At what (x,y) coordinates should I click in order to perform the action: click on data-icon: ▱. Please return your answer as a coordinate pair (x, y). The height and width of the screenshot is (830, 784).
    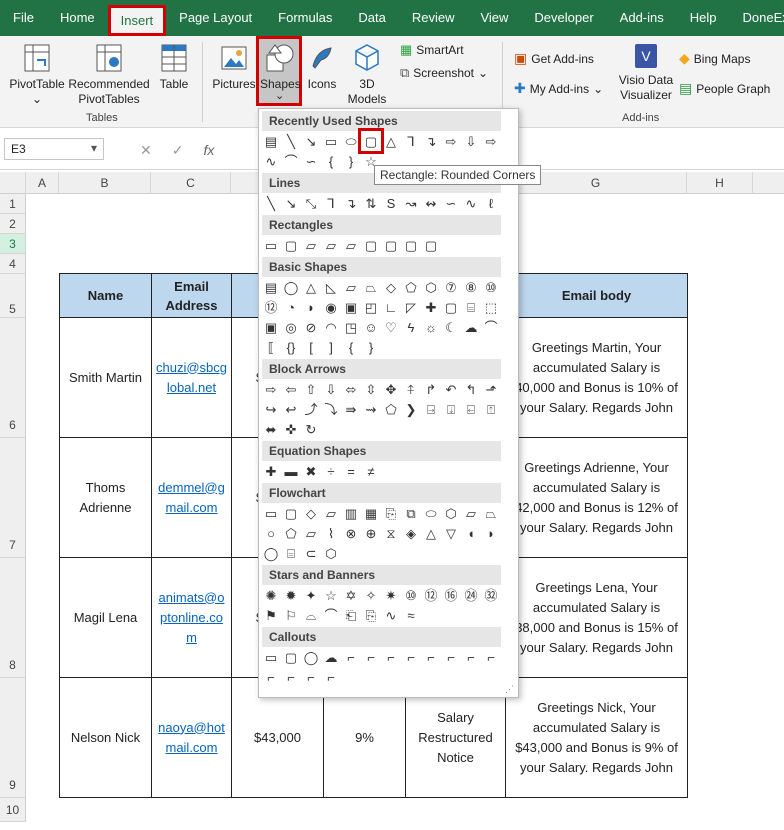
    Looking at the image, I should click on (331, 514).